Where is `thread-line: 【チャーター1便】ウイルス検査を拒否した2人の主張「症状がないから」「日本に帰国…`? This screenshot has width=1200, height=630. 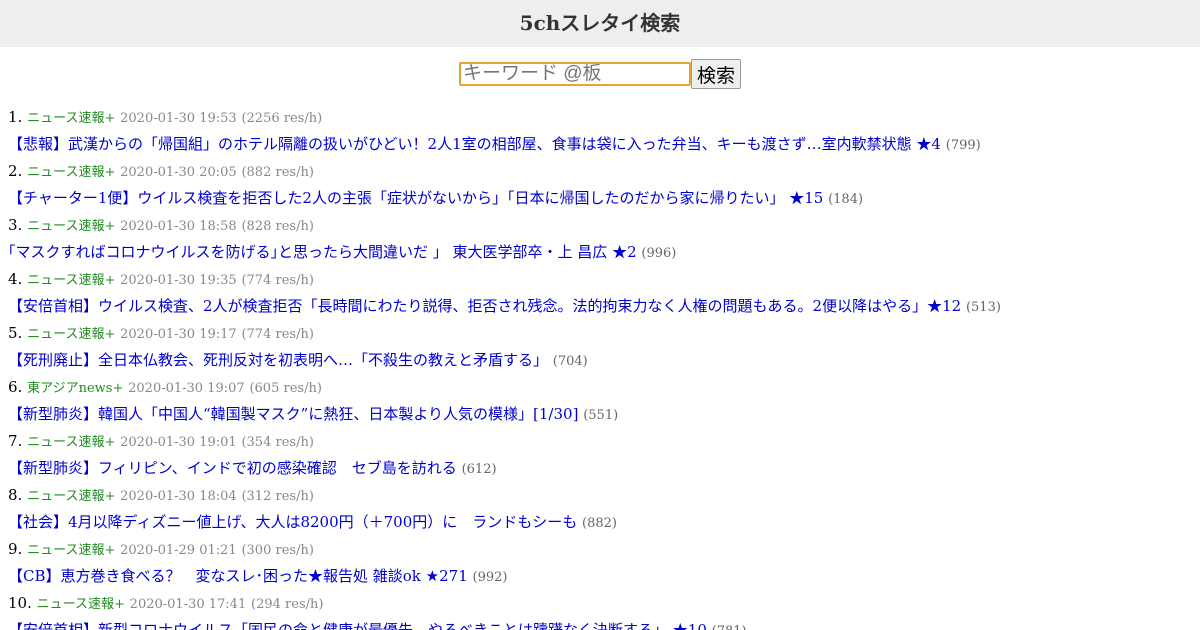
thread-line: 【チャーター1便】ウイルス検査を拒否した2人の主張「症状がないから」「日本に帰国… is located at coordinates (604, 198).